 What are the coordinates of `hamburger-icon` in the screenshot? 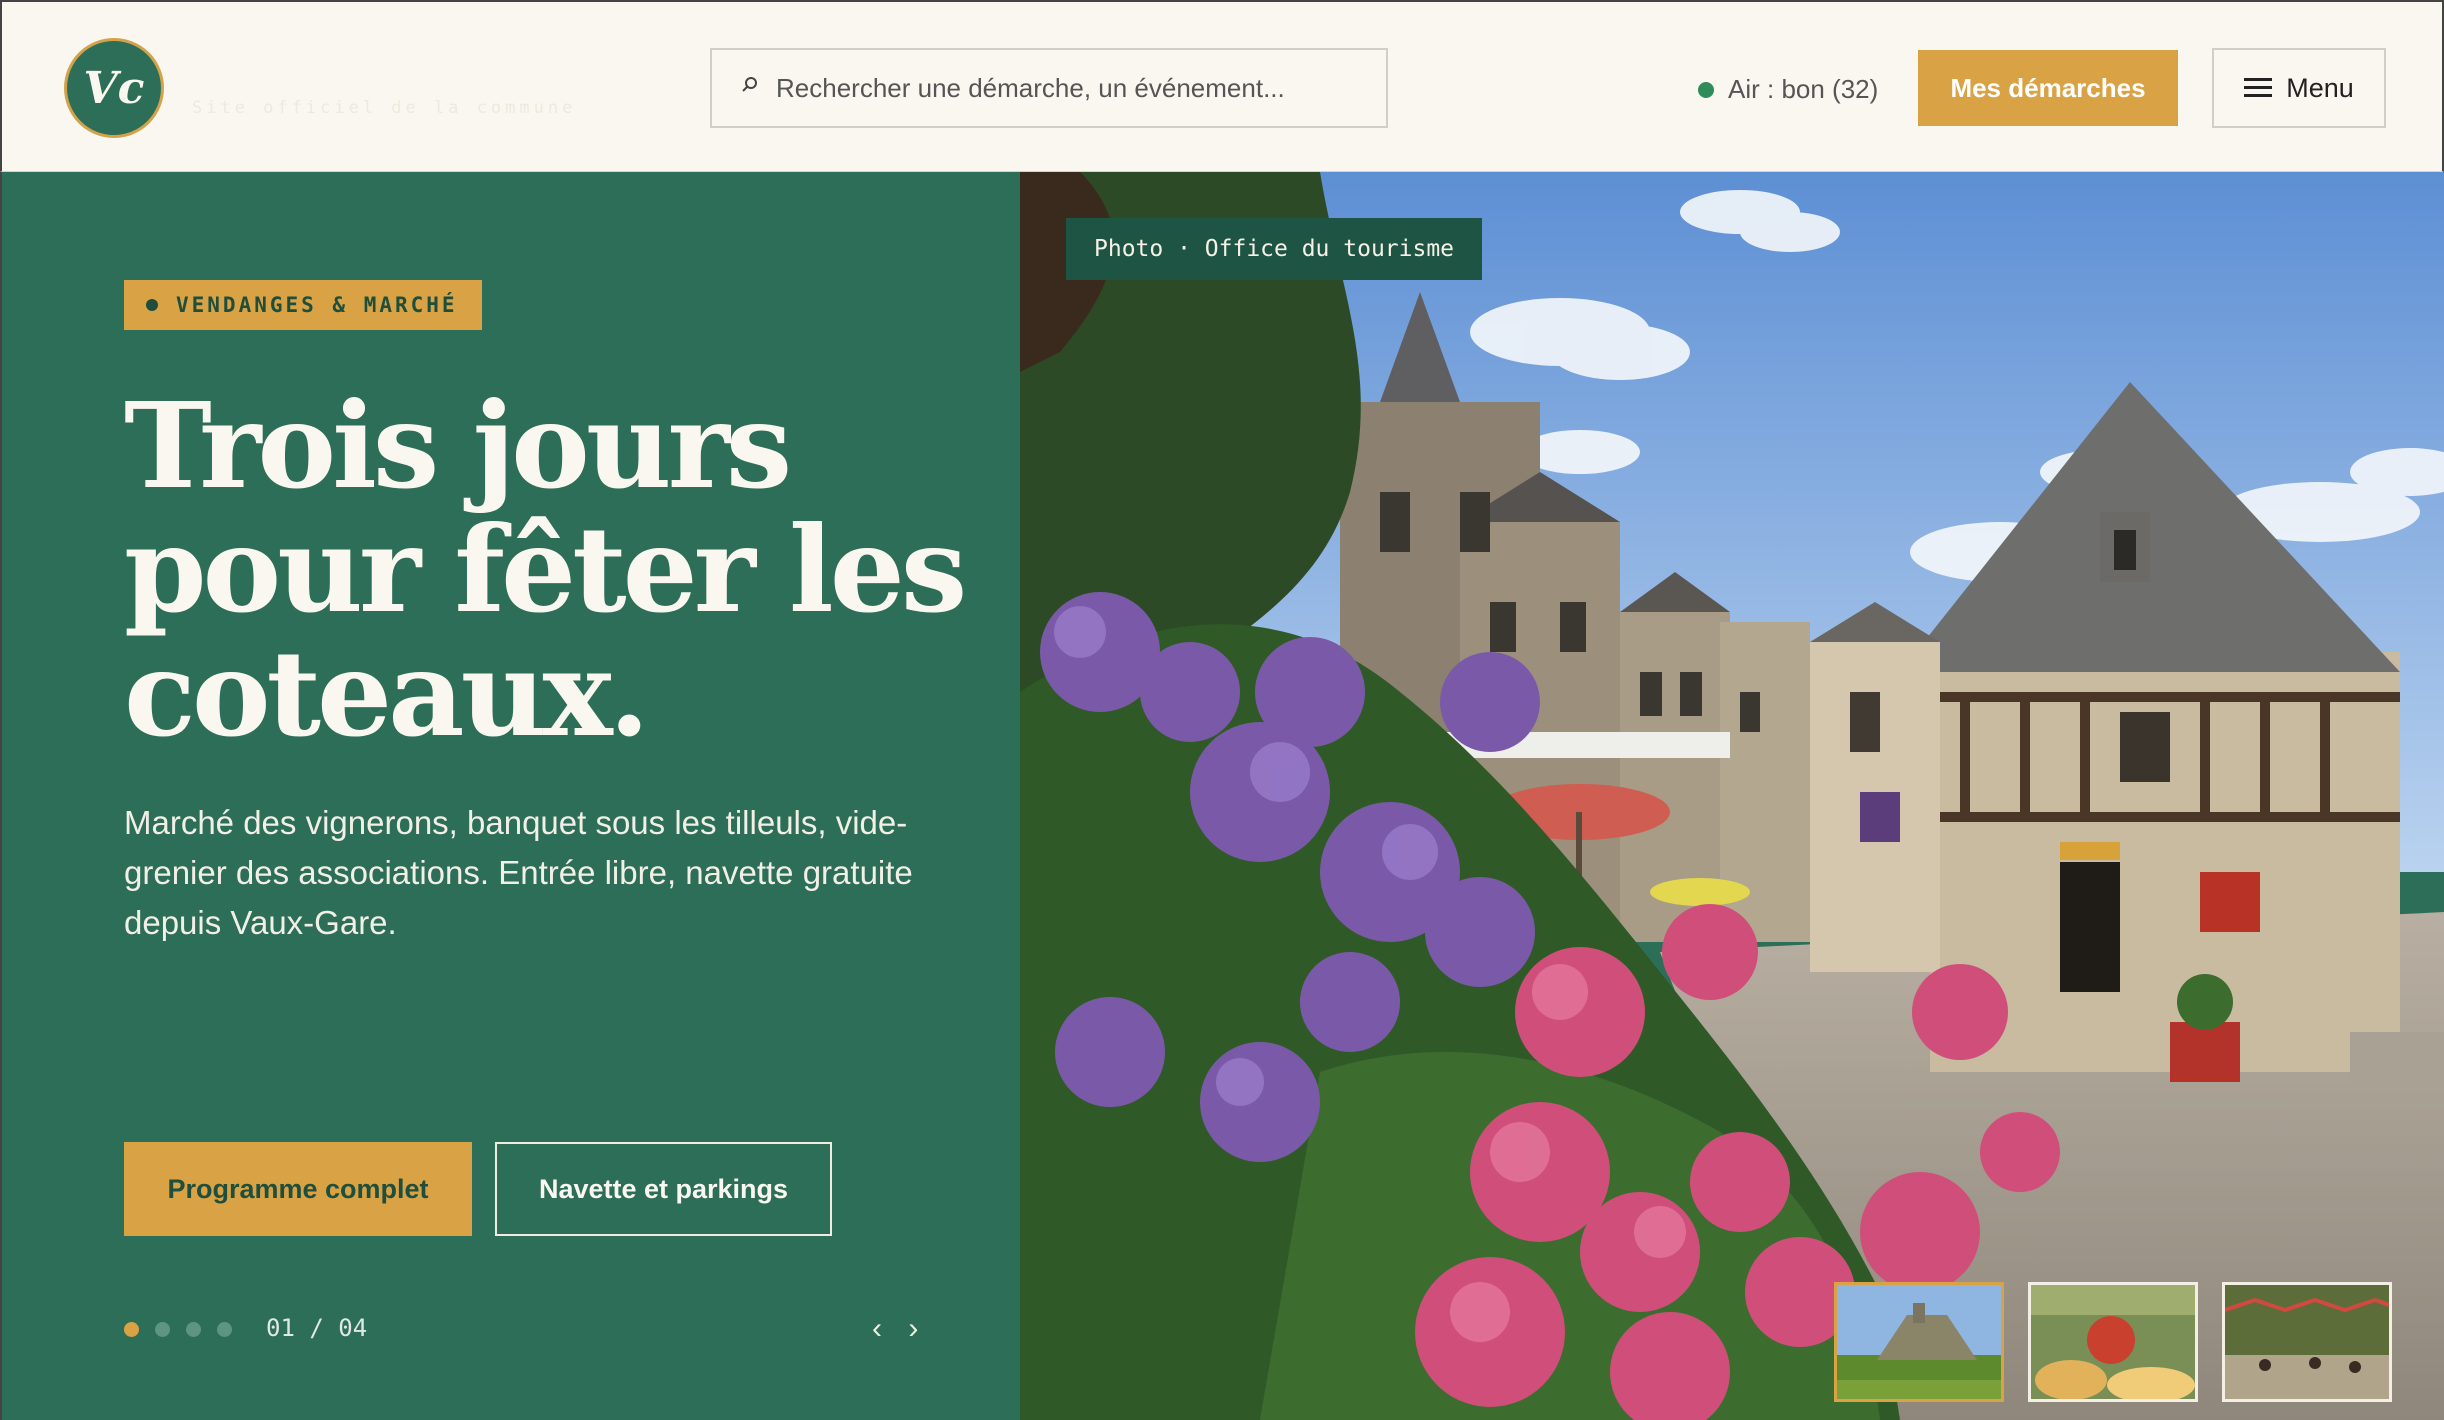 It's located at (2258, 88).